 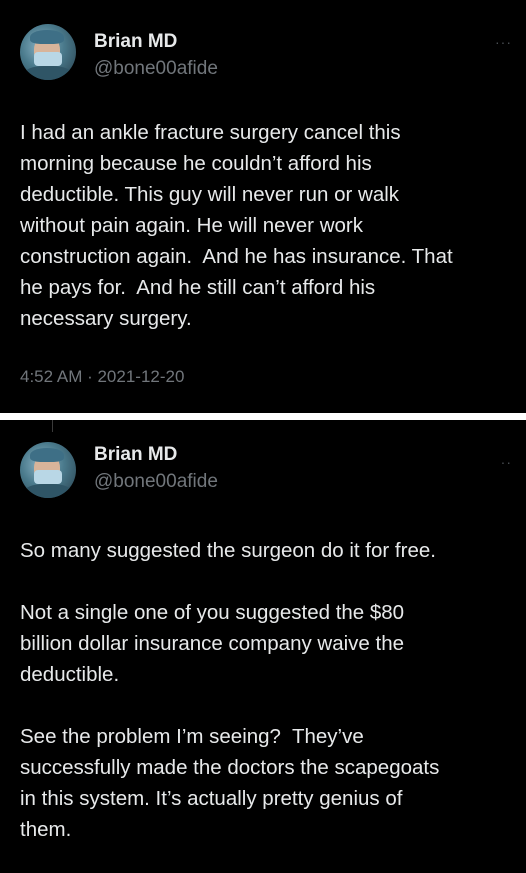 What do you see at coordinates (506, 462) in the screenshot?
I see `more-dots-icon: ··` at bounding box center [506, 462].